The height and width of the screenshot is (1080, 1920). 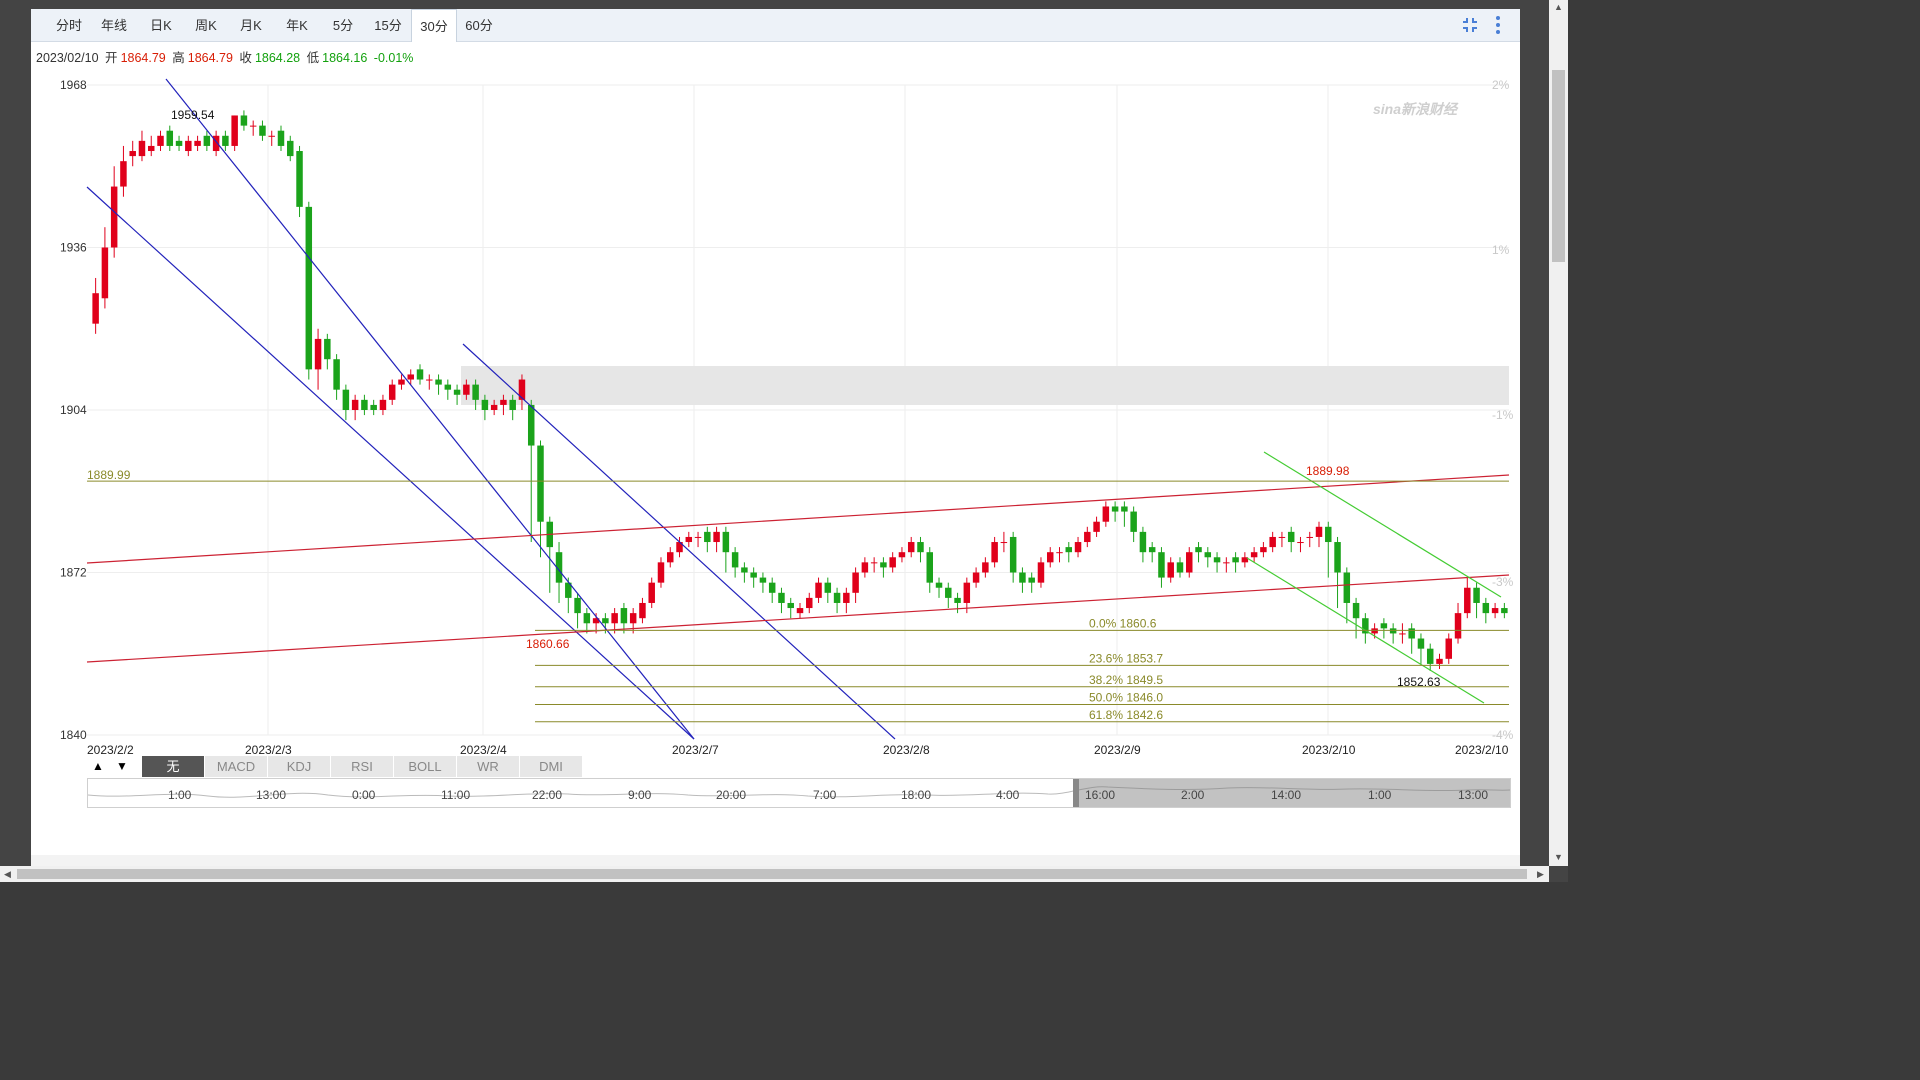 I want to click on horizontal-scroll-thumb, so click(x=772, y=874).